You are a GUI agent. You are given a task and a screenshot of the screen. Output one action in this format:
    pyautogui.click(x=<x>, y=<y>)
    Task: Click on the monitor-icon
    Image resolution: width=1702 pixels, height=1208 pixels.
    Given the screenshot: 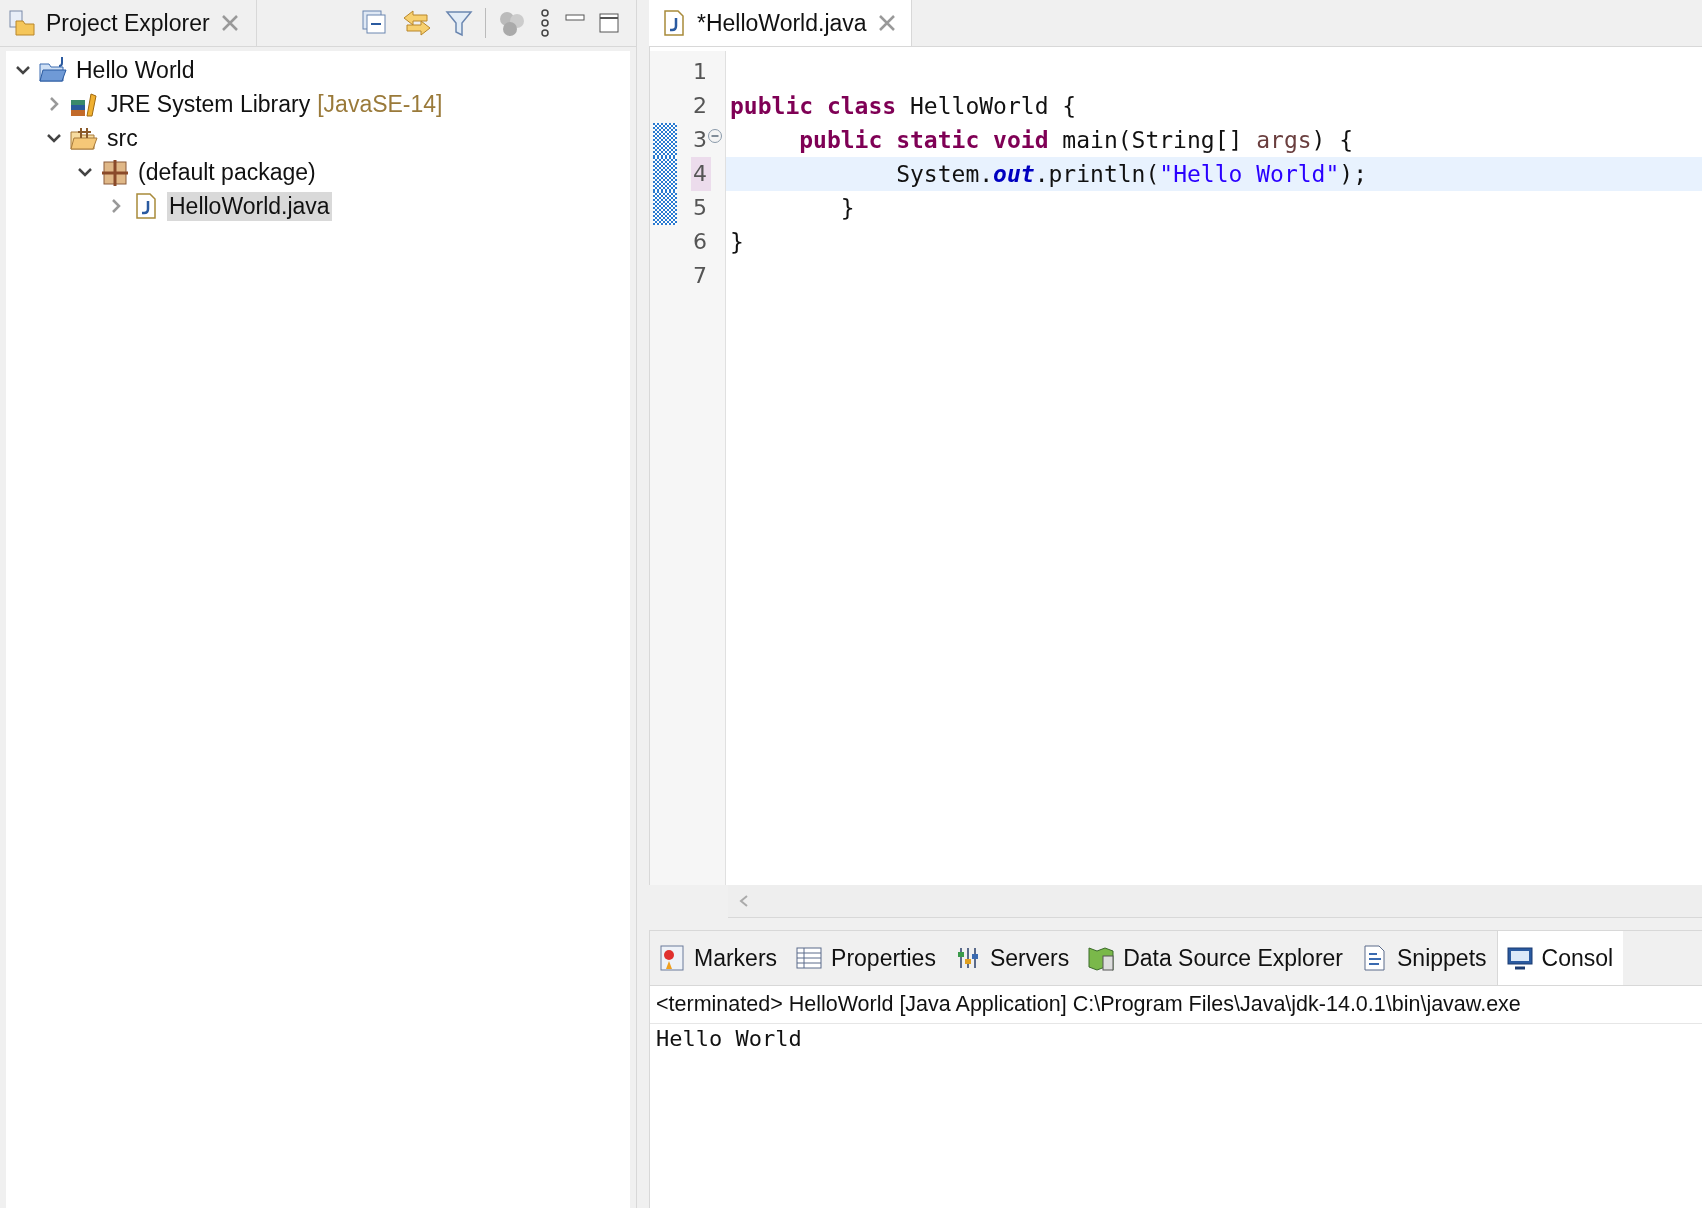 What is the action you would take?
    pyautogui.click(x=1519, y=958)
    